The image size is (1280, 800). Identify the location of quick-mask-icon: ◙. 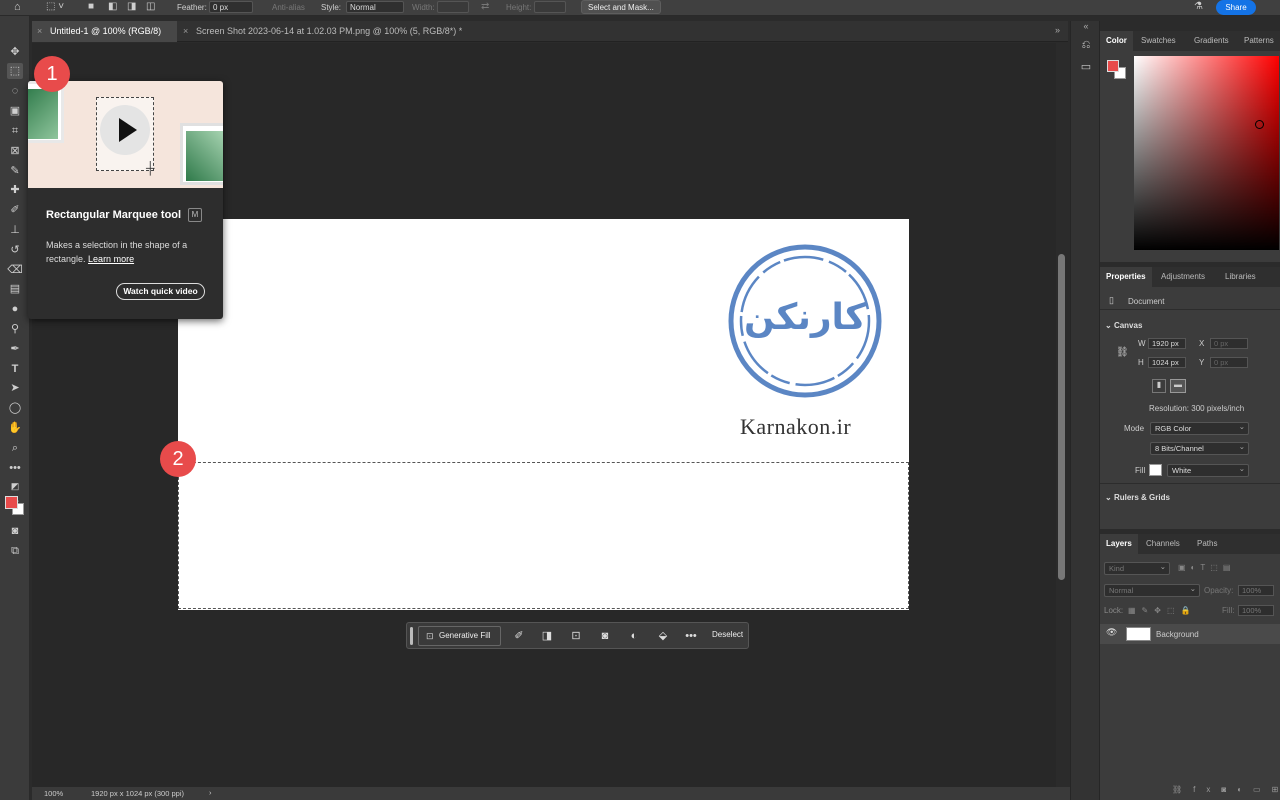
(15, 531).